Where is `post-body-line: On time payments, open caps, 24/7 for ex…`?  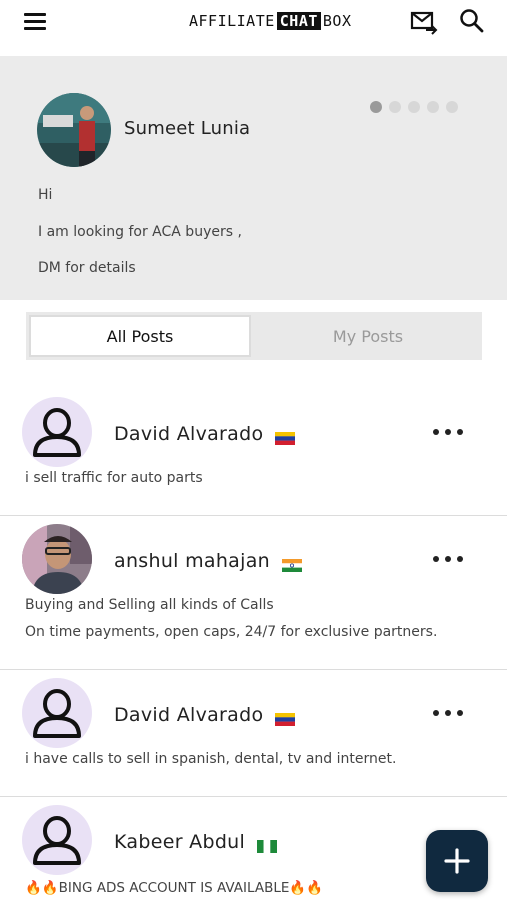
post-body-line: On time payments, open caps, 24/7 for ex… is located at coordinates (231, 632).